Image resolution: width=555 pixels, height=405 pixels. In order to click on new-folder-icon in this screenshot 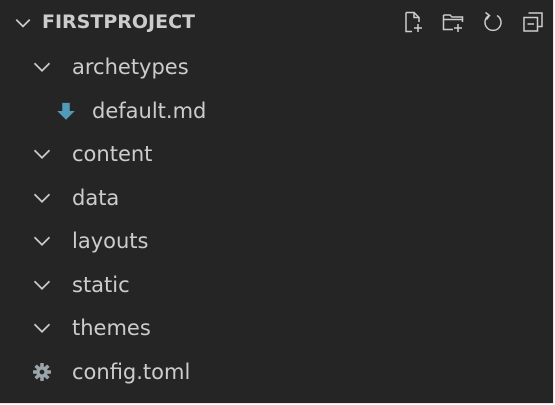, I will do `click(453, 23)`.